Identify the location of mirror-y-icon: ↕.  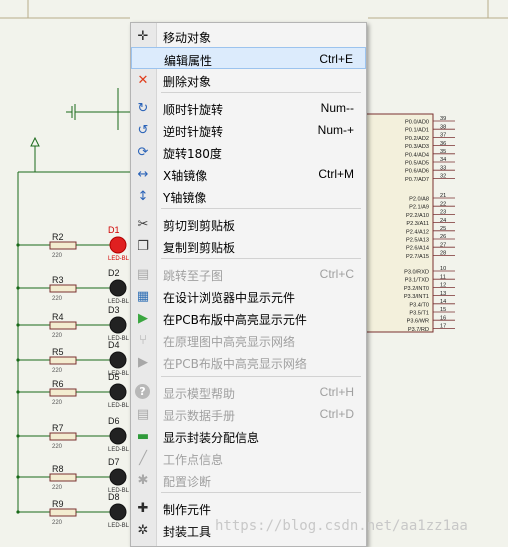
(143, 196).